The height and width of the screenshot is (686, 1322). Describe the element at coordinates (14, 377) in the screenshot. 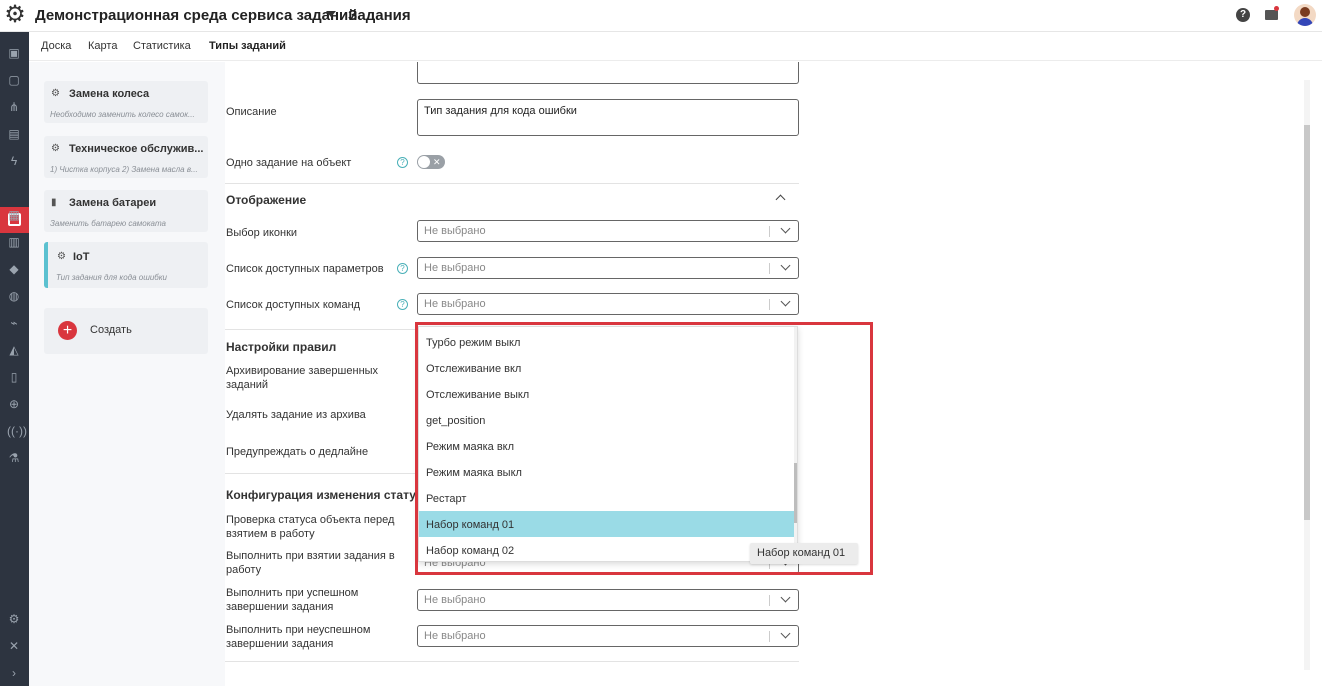

I see `document-icon: ▯` at that location.